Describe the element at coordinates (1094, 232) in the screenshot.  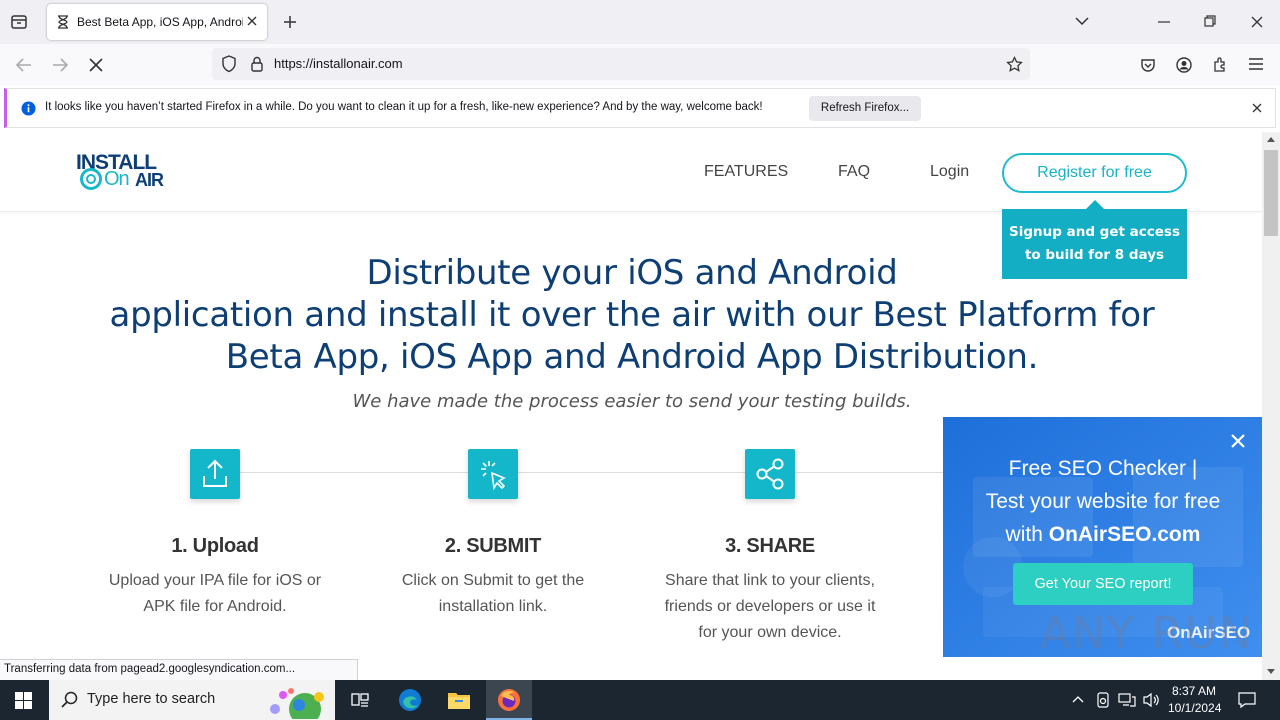
I see `tooltip-line-1: Signup and get access` at that location.